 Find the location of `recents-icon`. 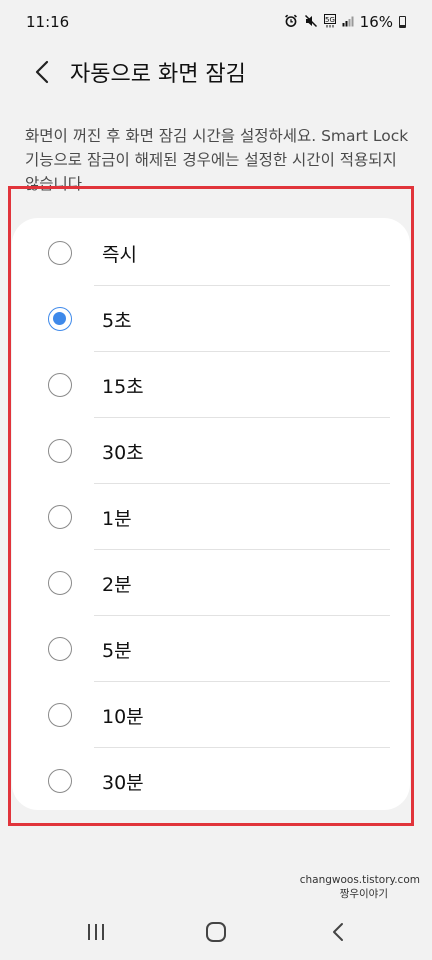

recents-icon is located at coordinates (96, 932).